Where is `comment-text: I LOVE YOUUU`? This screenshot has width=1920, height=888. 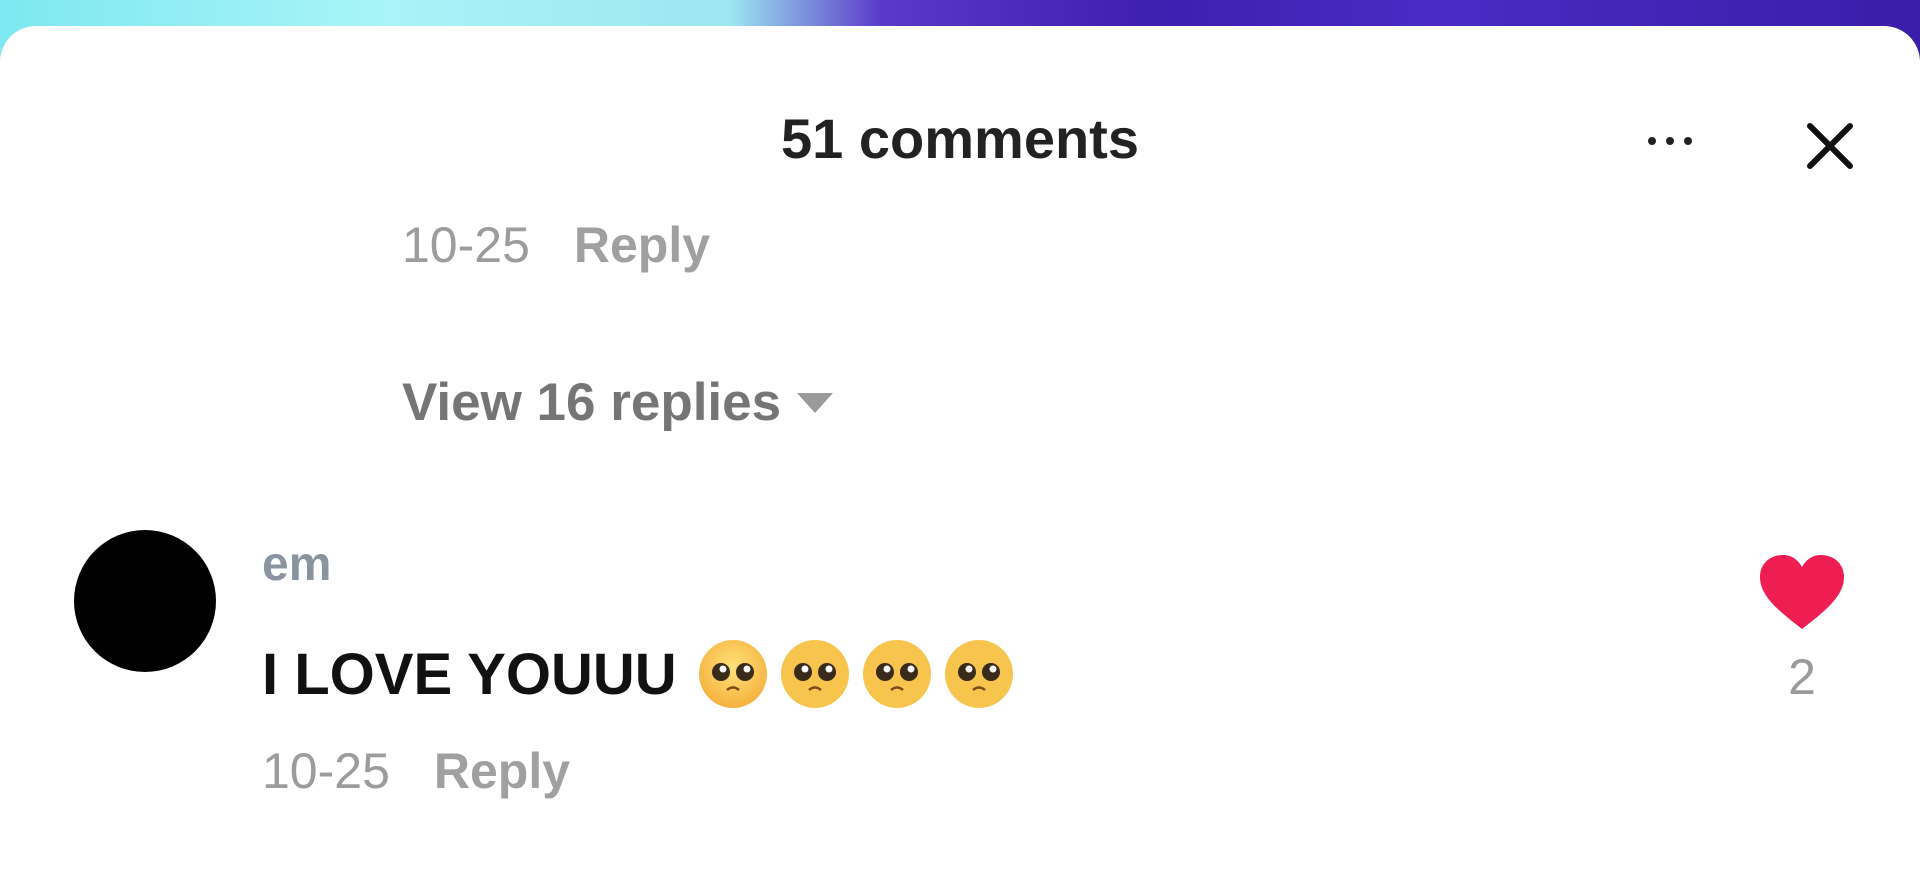 comment-text: I LOVE YOUUU is located at coordinates (638, 674).